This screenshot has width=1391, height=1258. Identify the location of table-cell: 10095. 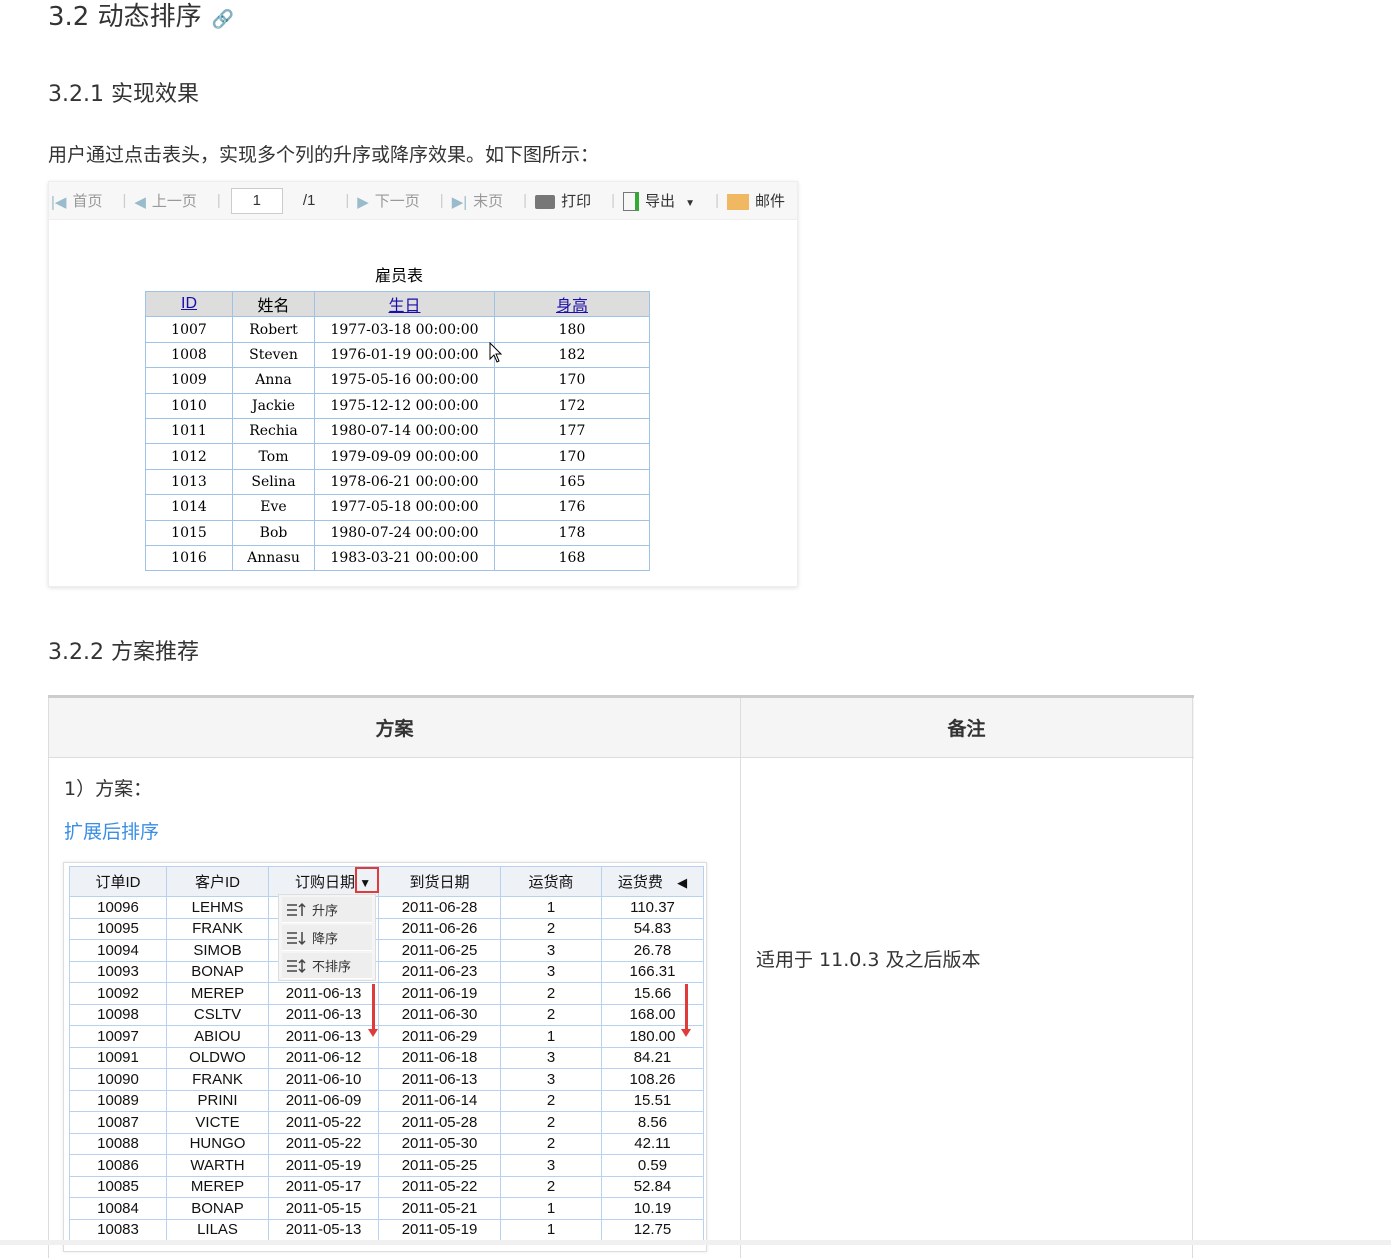
(118, 928).